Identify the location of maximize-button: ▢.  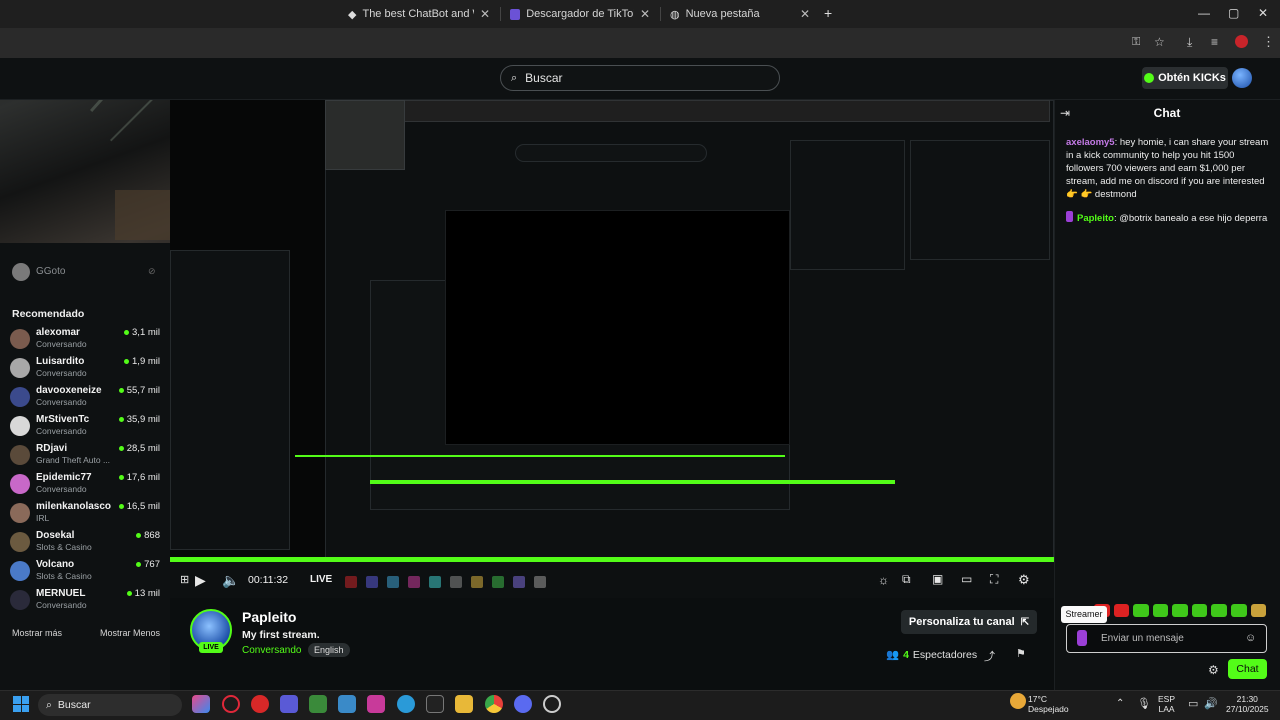
(1233, 13).